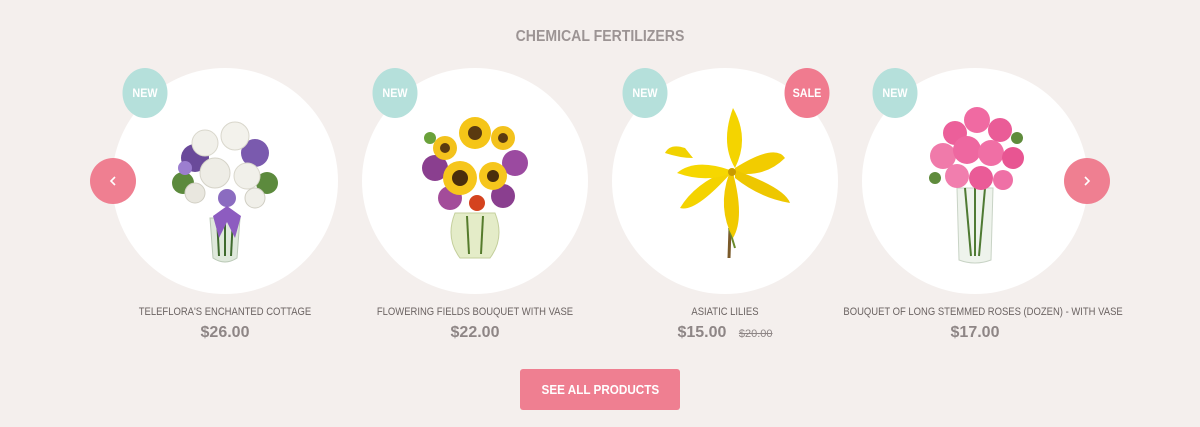 This screenshot has width=1200, height=427. Describe the element at coordinates (807, 93) in the screenshot. I see `sale-badge: SALE` at that location.